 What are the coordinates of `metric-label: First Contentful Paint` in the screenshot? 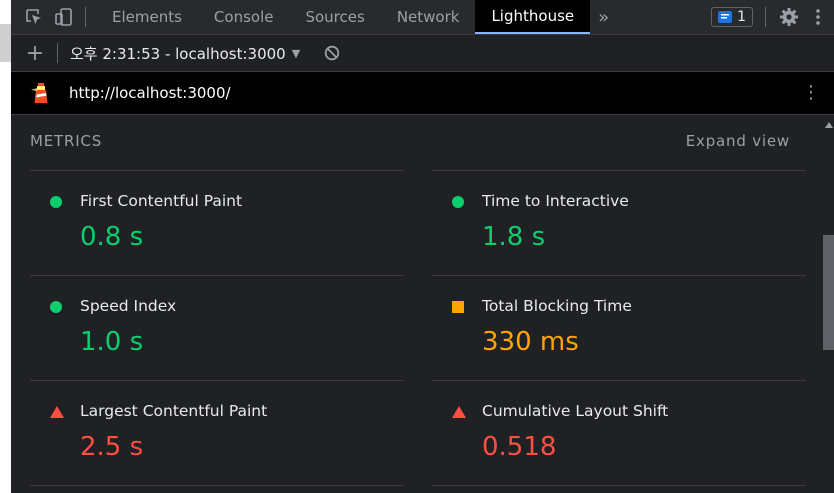 It's located at (161, 201).